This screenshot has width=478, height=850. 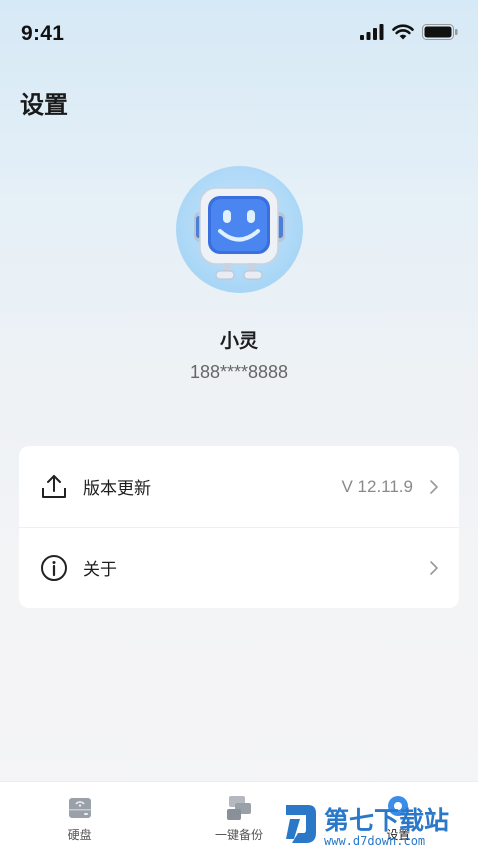 I want to click on avatar, so click(x=239, y=229).